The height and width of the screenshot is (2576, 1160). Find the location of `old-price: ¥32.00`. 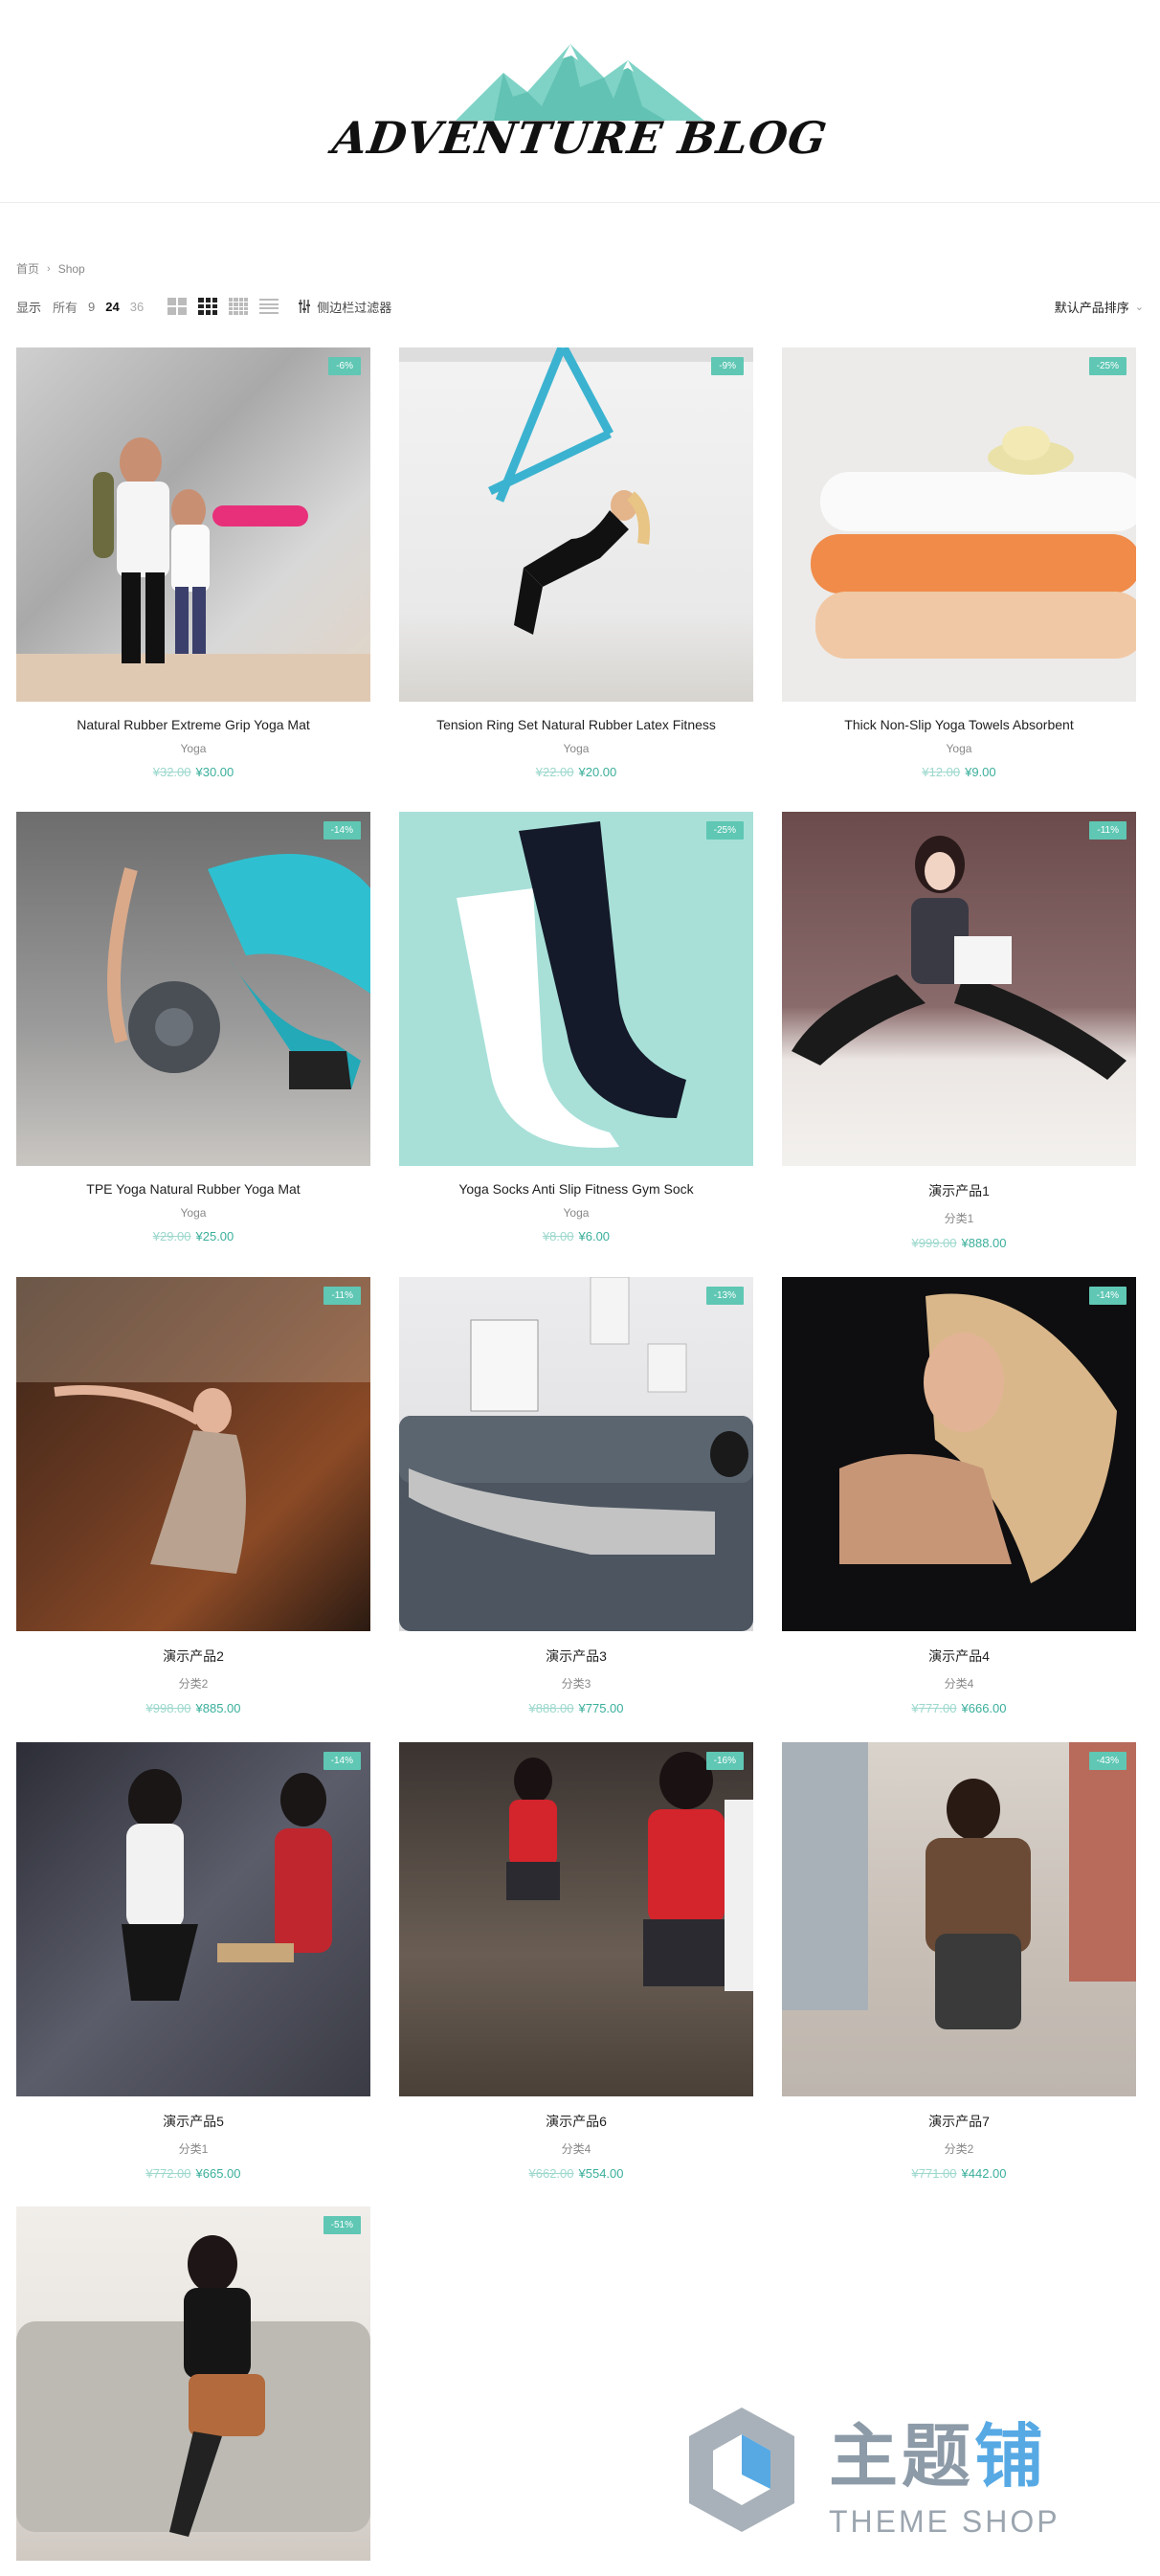

old-price: ¥32.00 is located at coordinates (171, 772).